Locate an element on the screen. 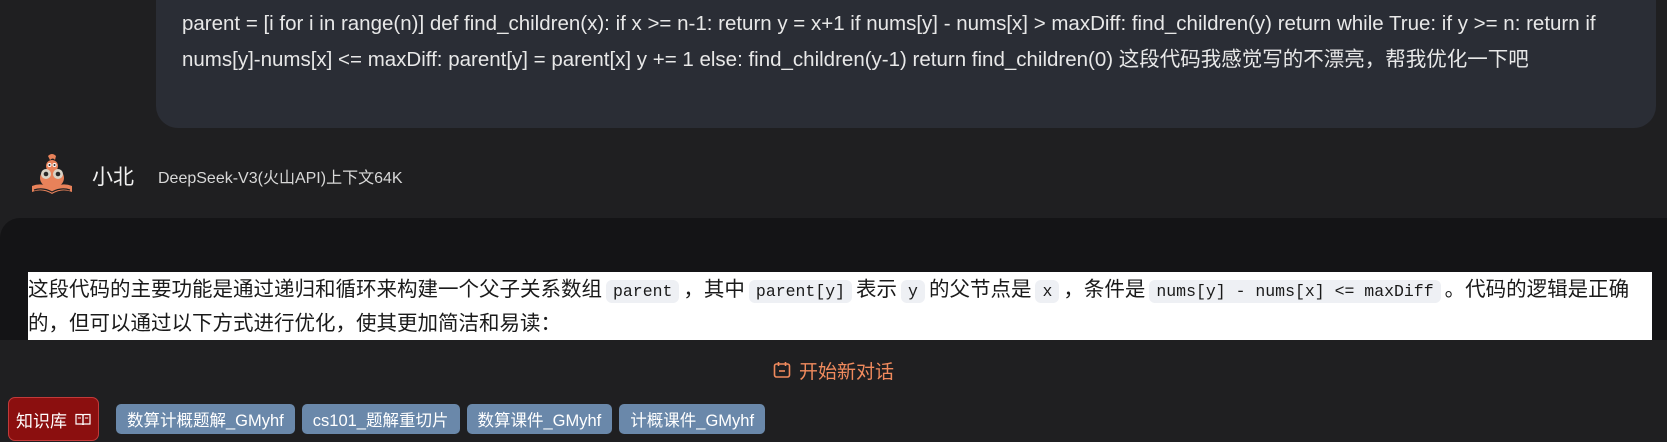  knowledge-chip: 数算课件_GMyhf is located at coordinates (539, 419).